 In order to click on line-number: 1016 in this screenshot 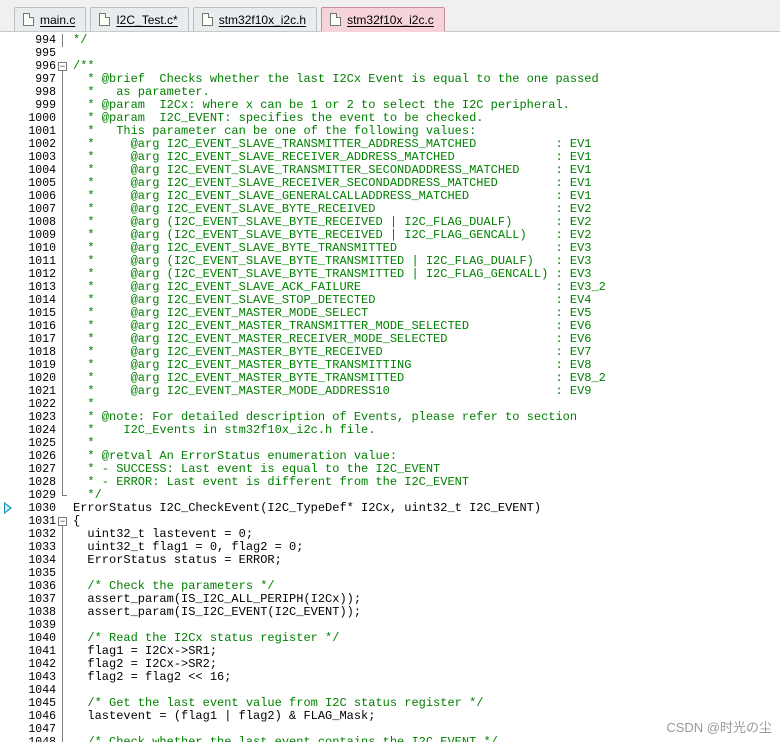, I will do `click(42, 326)`.